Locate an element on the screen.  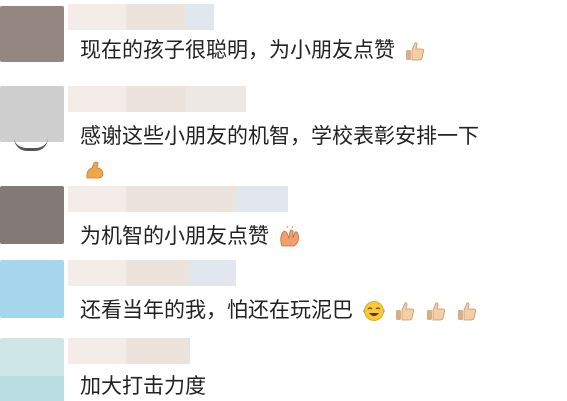
avatar-accent is located at coordinates (32, 388).